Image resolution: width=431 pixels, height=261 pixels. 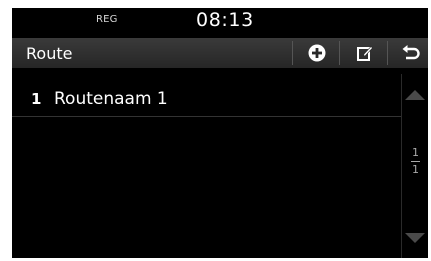 I want to click on route-number: 1, so click(x=36, y=99).